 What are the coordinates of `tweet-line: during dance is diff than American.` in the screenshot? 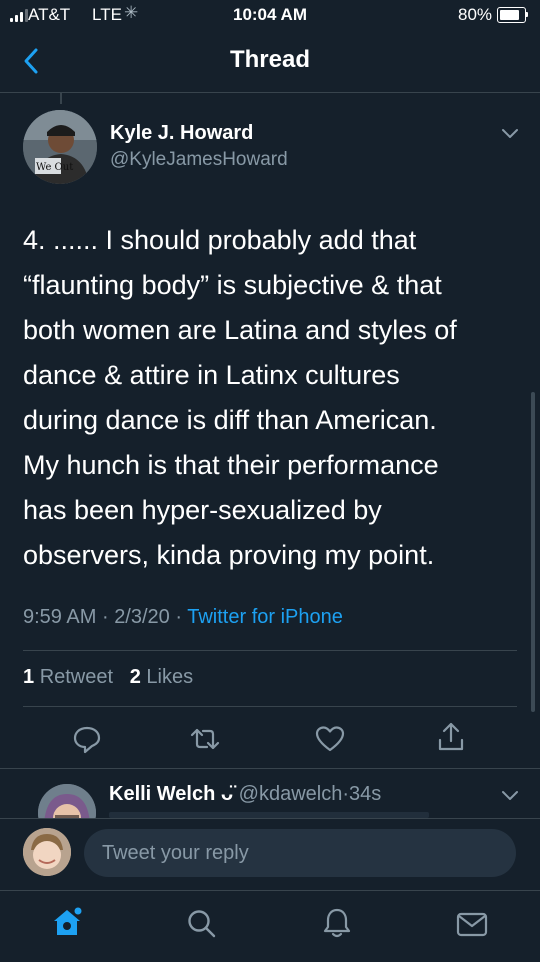 It's located at (230, 420).